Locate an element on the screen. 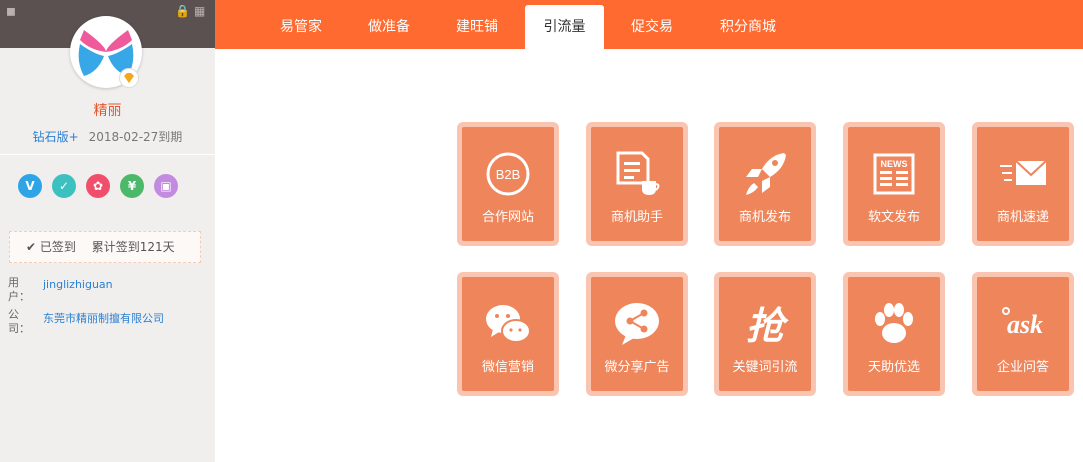  tile-label: 企业问答 is located at coordinates (1022, 367).